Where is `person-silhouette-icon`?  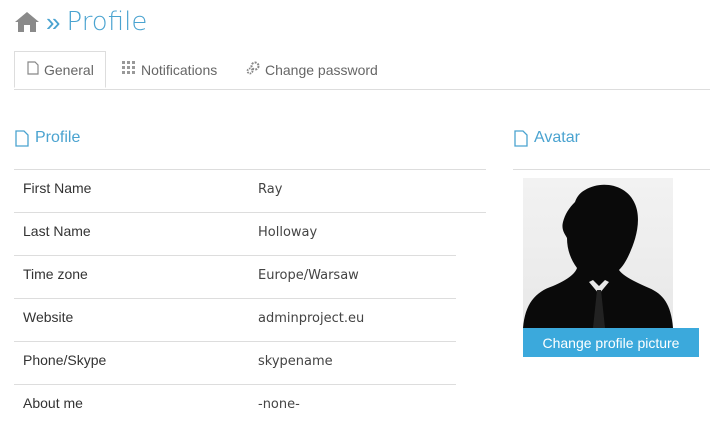 person-silhouette-icon is located at coordinates (598, 256).